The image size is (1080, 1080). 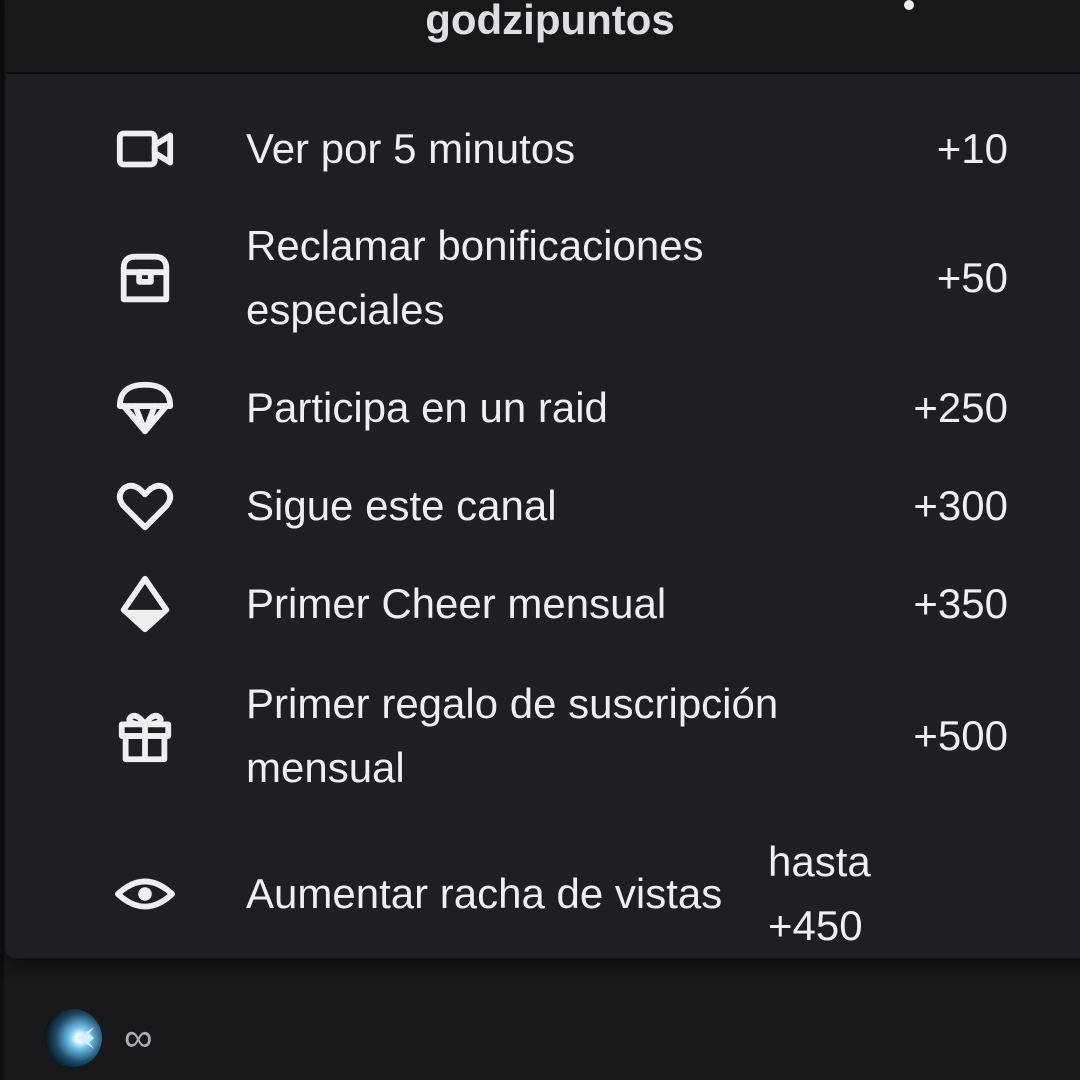 I want to click on reward-label: Primer Cheer mensual, so click(x=456, y=603).